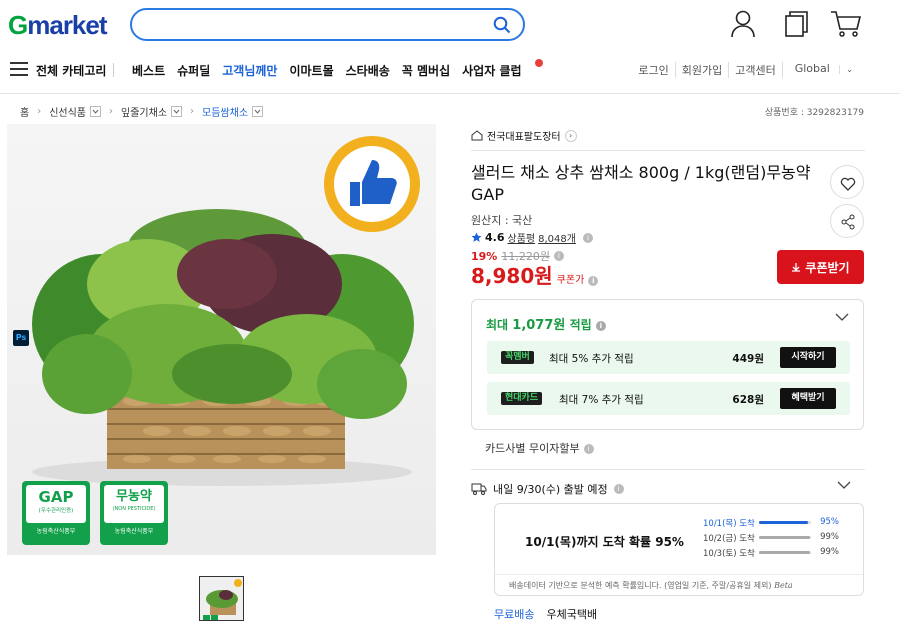 This screenshot has height=628, width=900. Describe the element at coordinates (796, 267) in the screenshot. I see `download-icon` at that location.